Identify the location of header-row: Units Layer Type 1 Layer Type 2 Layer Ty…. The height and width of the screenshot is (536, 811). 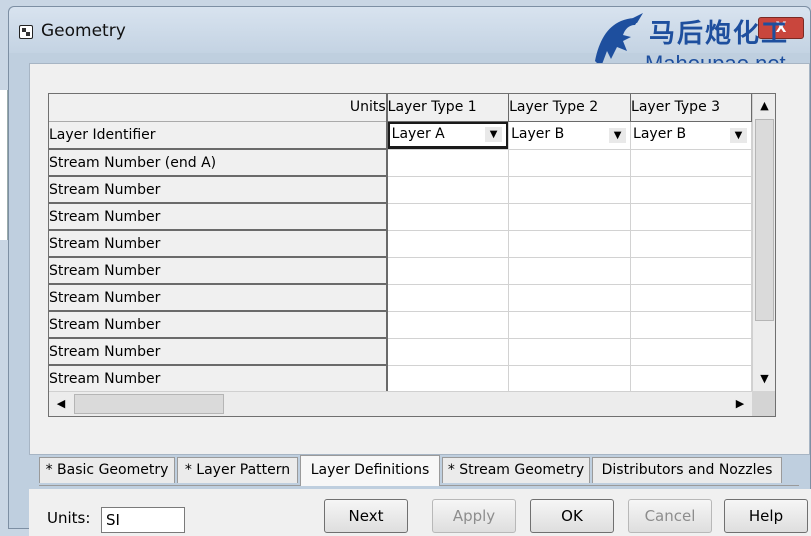
(400, 108).